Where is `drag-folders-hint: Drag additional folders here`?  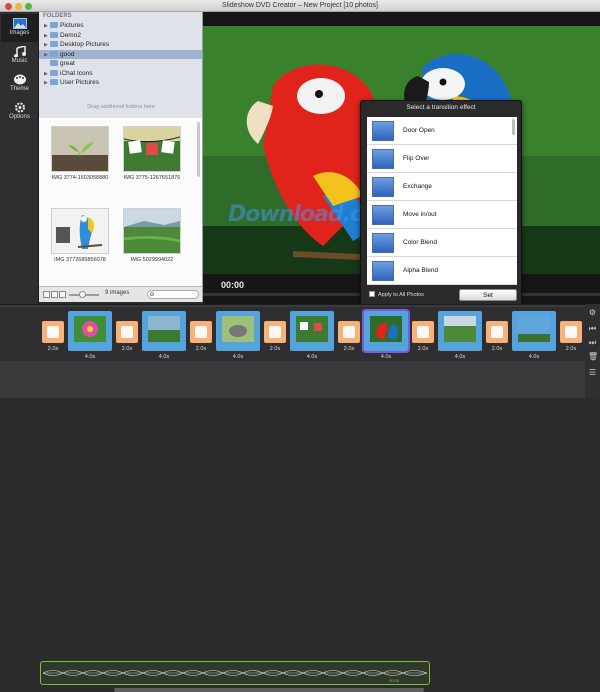 drag-folders-hint: Drag additional folders here is located at coordinates (121, 107).